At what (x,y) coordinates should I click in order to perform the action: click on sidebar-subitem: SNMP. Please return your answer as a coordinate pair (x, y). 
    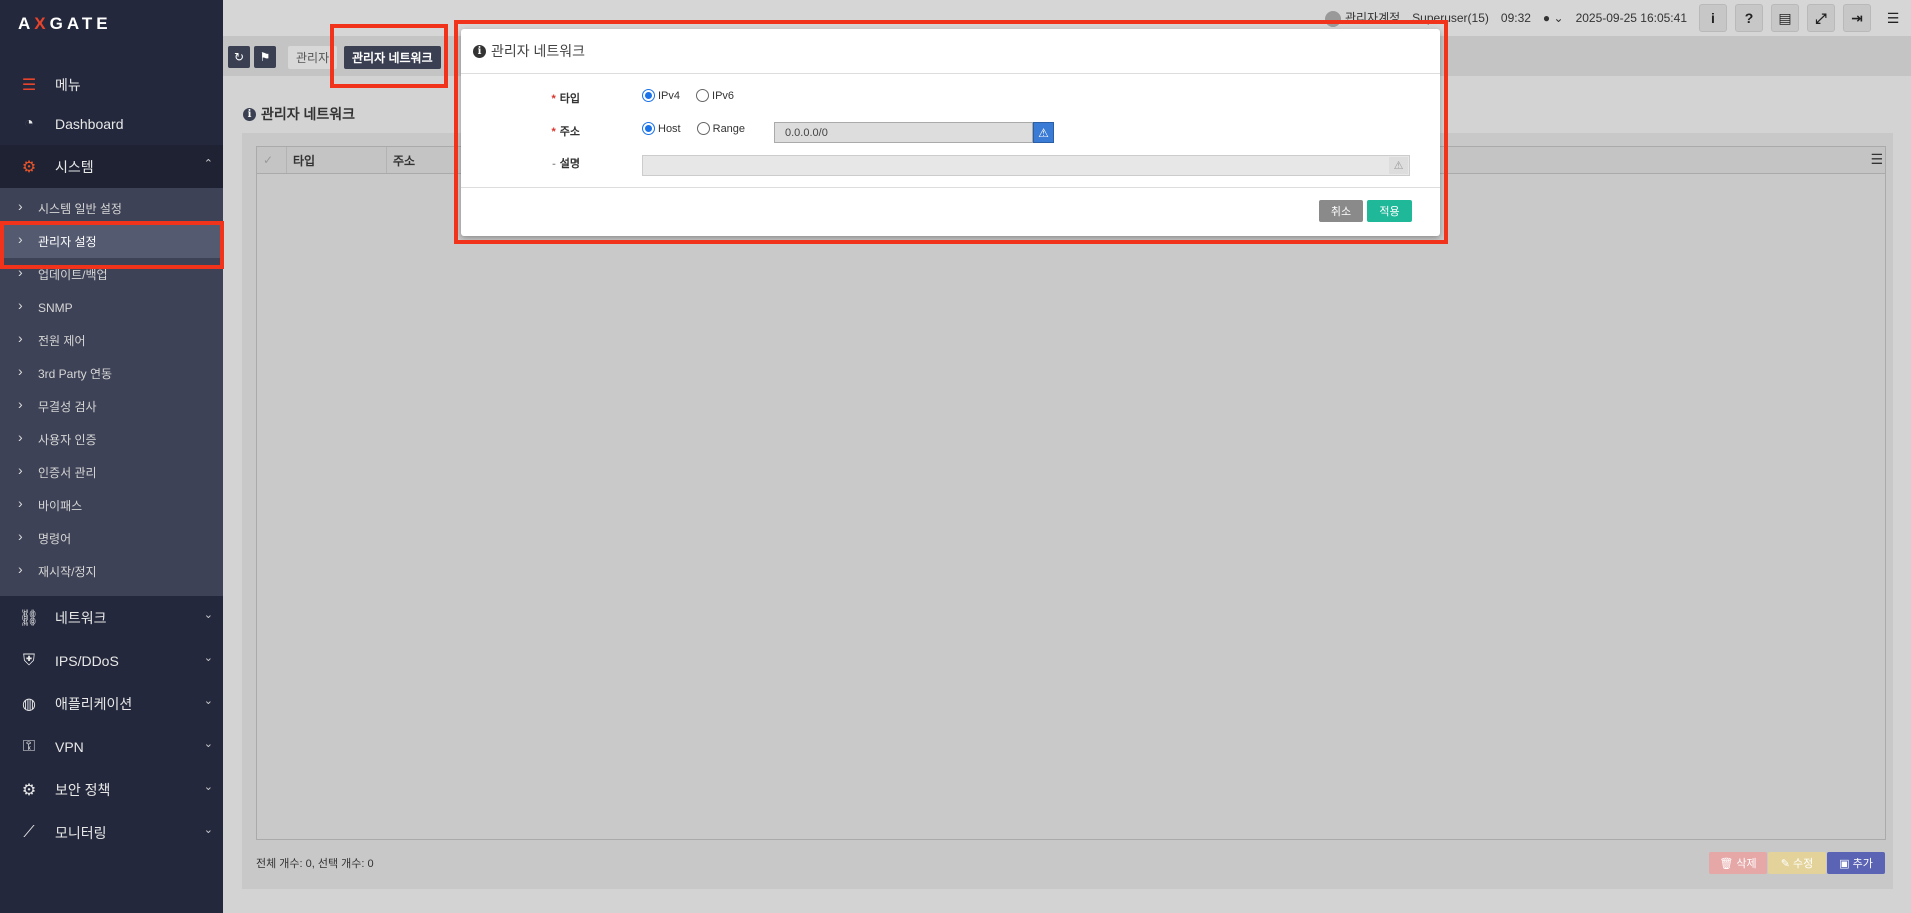
    Looking at the image, I should click on (111, 307).